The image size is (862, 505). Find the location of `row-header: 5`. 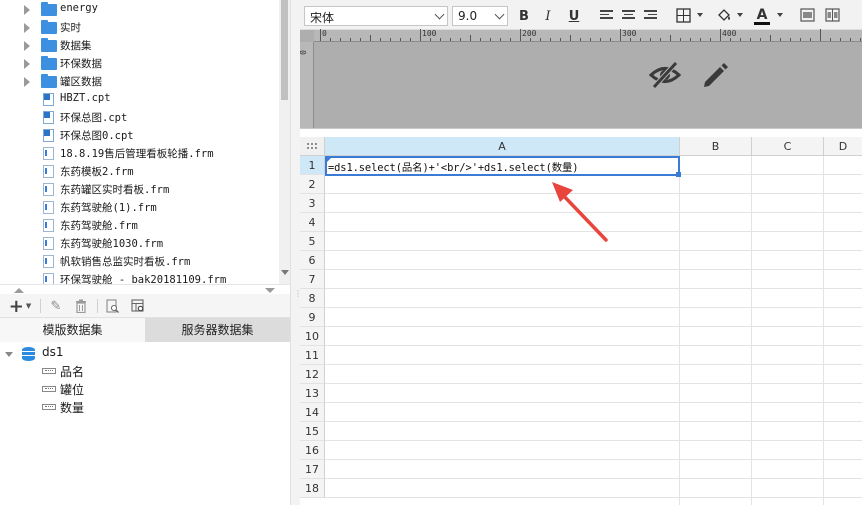

row-header: 5 is located at coordinates (312, 241).